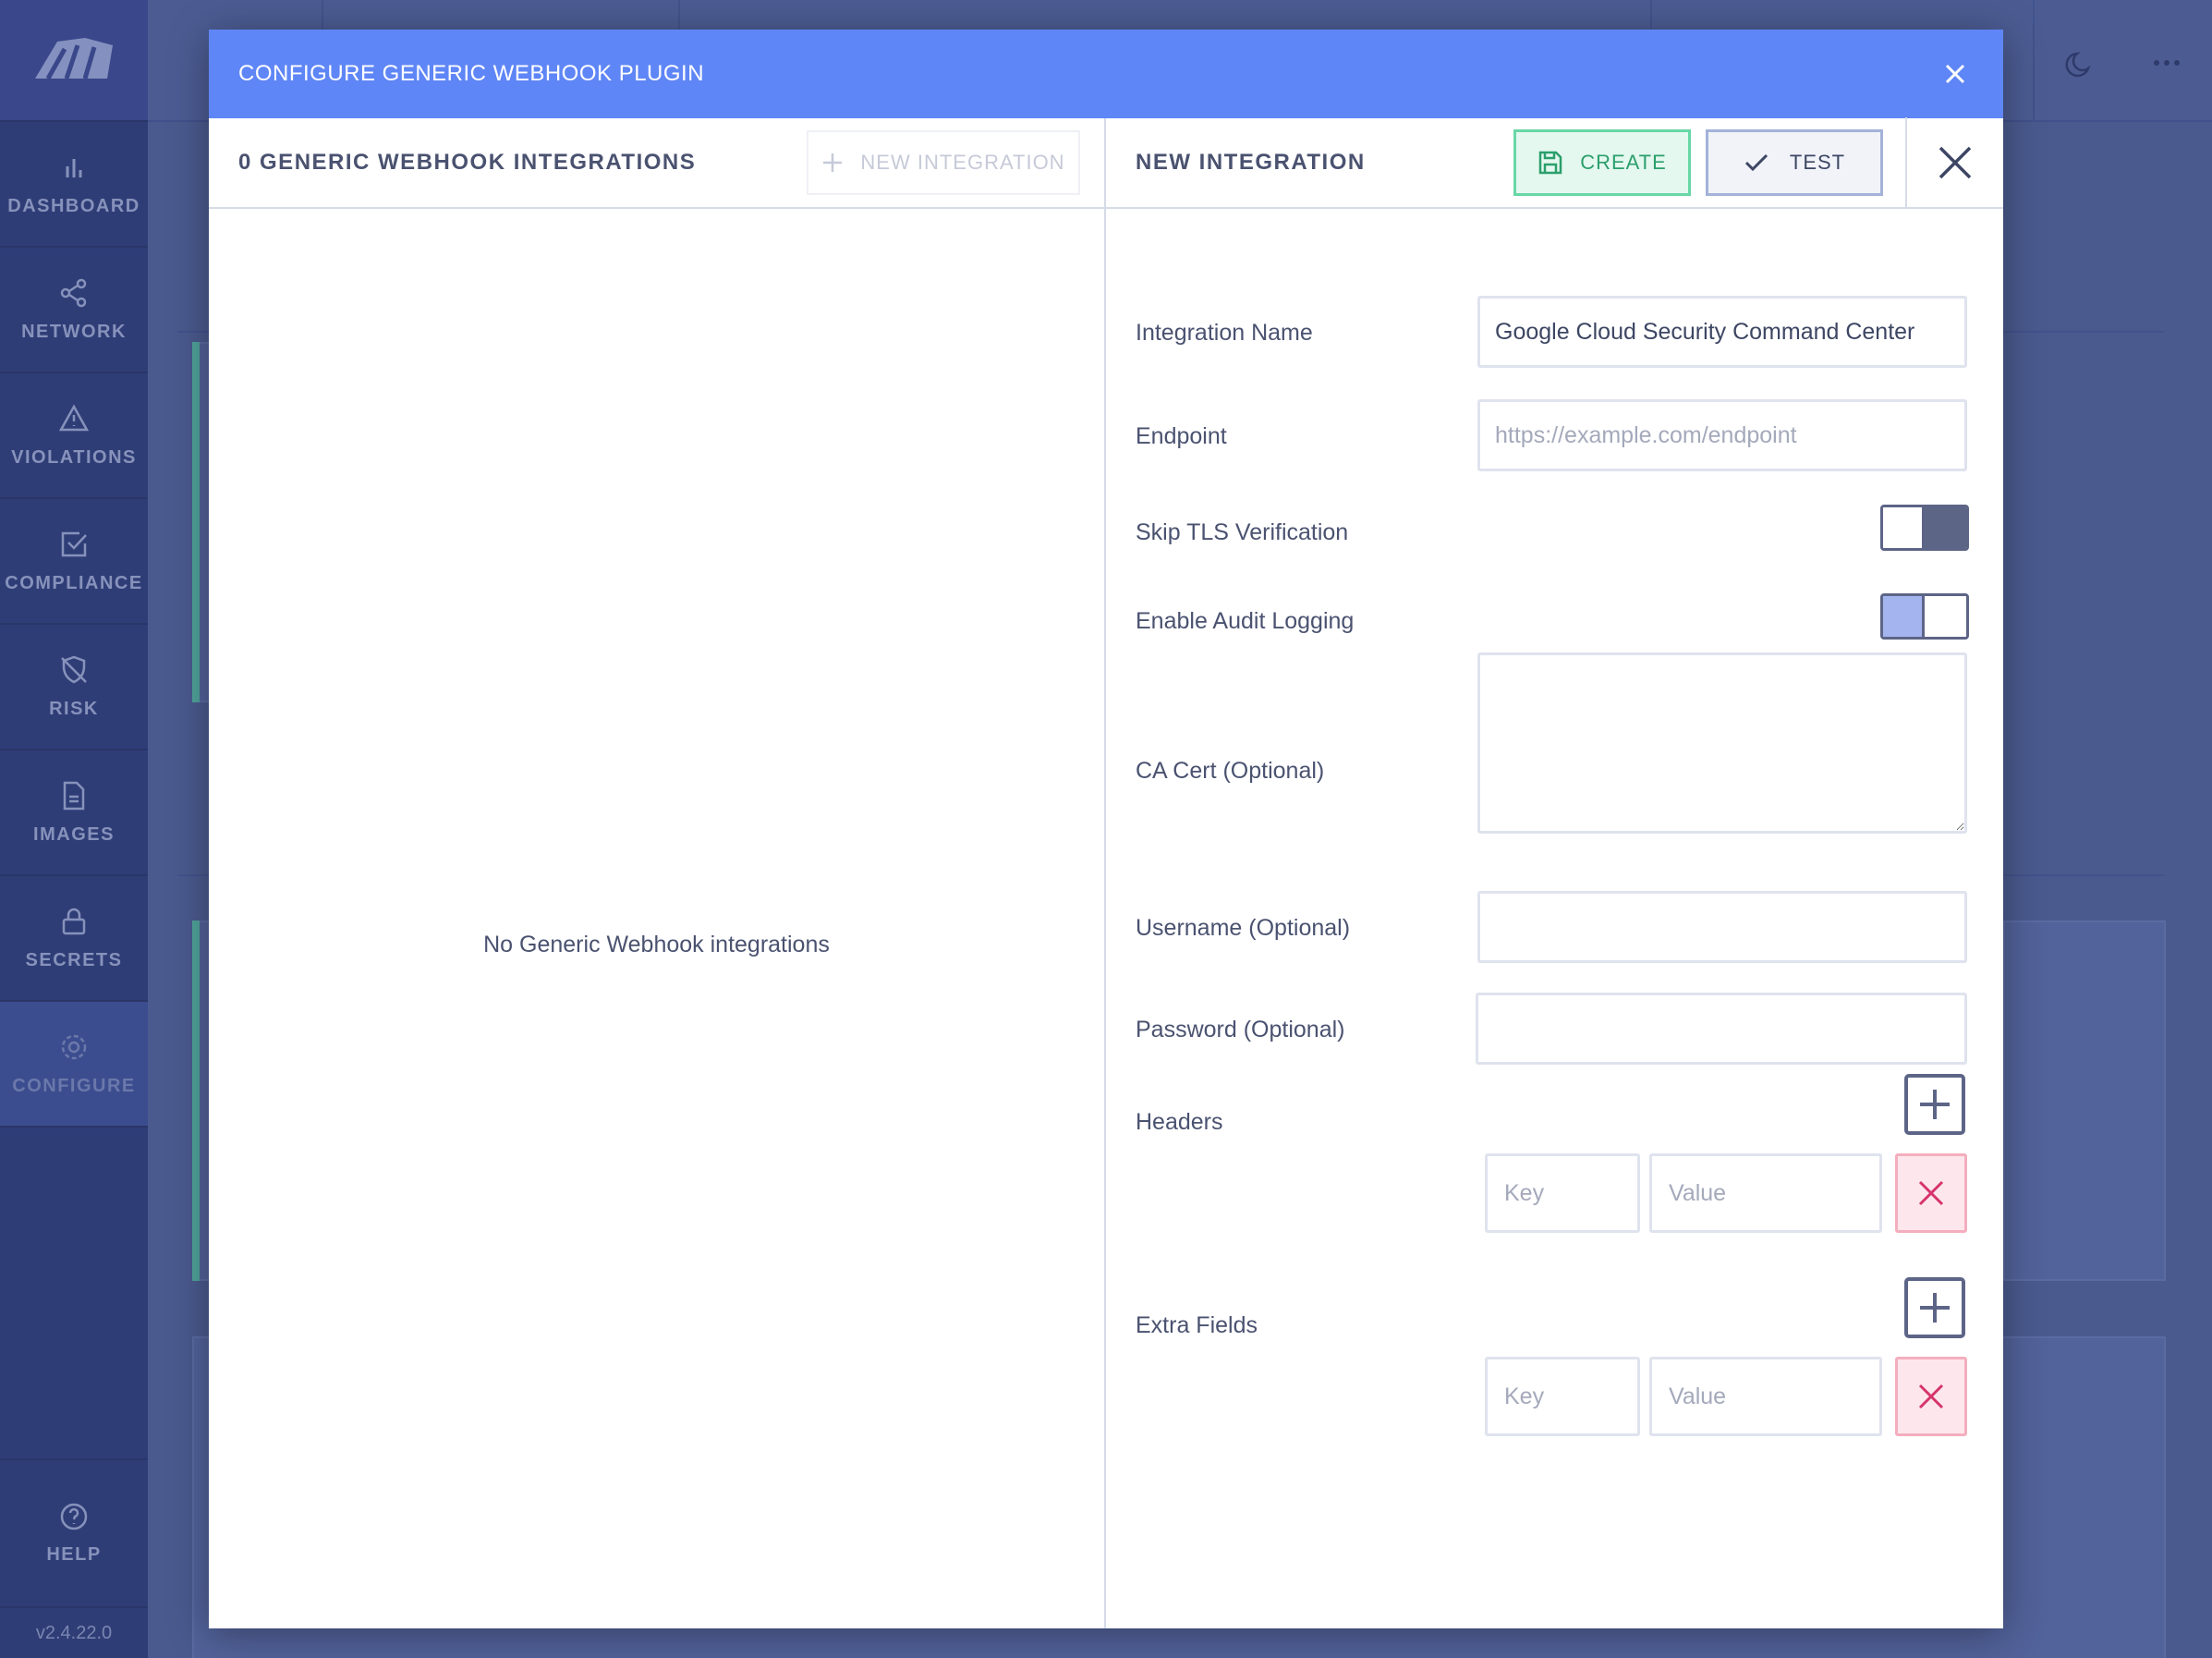  Describe the element at coordinates (2079, 67) in the screenshot. I see `moon-icon` at that location.